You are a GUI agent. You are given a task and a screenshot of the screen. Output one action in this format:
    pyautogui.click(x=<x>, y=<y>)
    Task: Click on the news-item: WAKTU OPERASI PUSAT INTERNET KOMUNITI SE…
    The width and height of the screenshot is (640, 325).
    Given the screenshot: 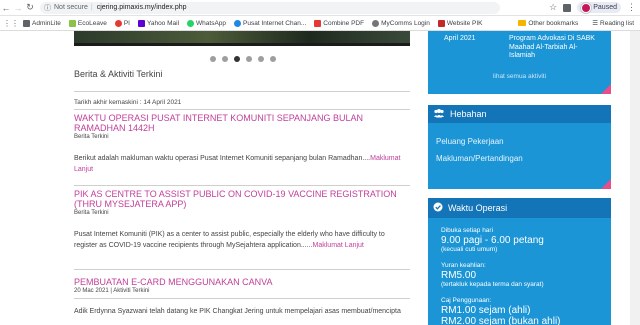 What is the action you would take?
    pyautogui.click(x=242, y=142)
    